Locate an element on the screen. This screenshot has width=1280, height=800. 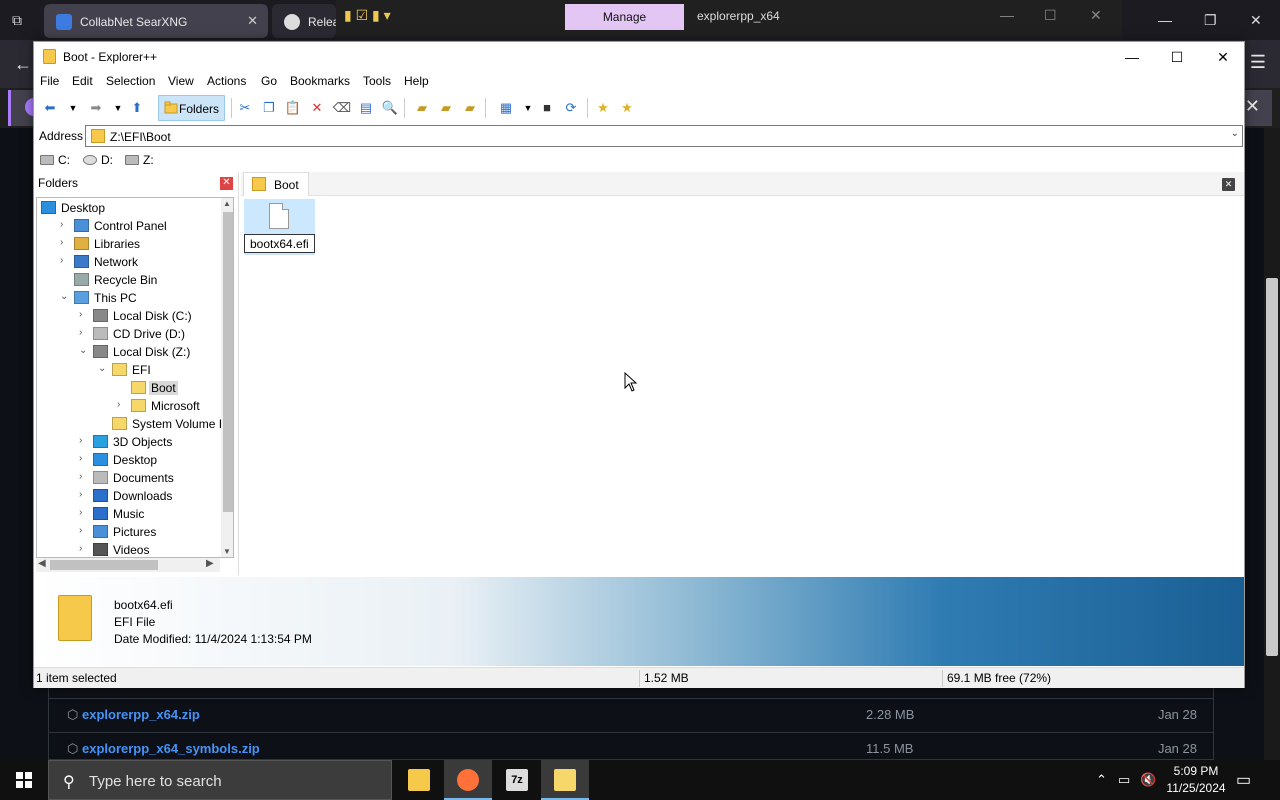
back-history-chevron-icon: ▼ is located at coordinates (73, 108).